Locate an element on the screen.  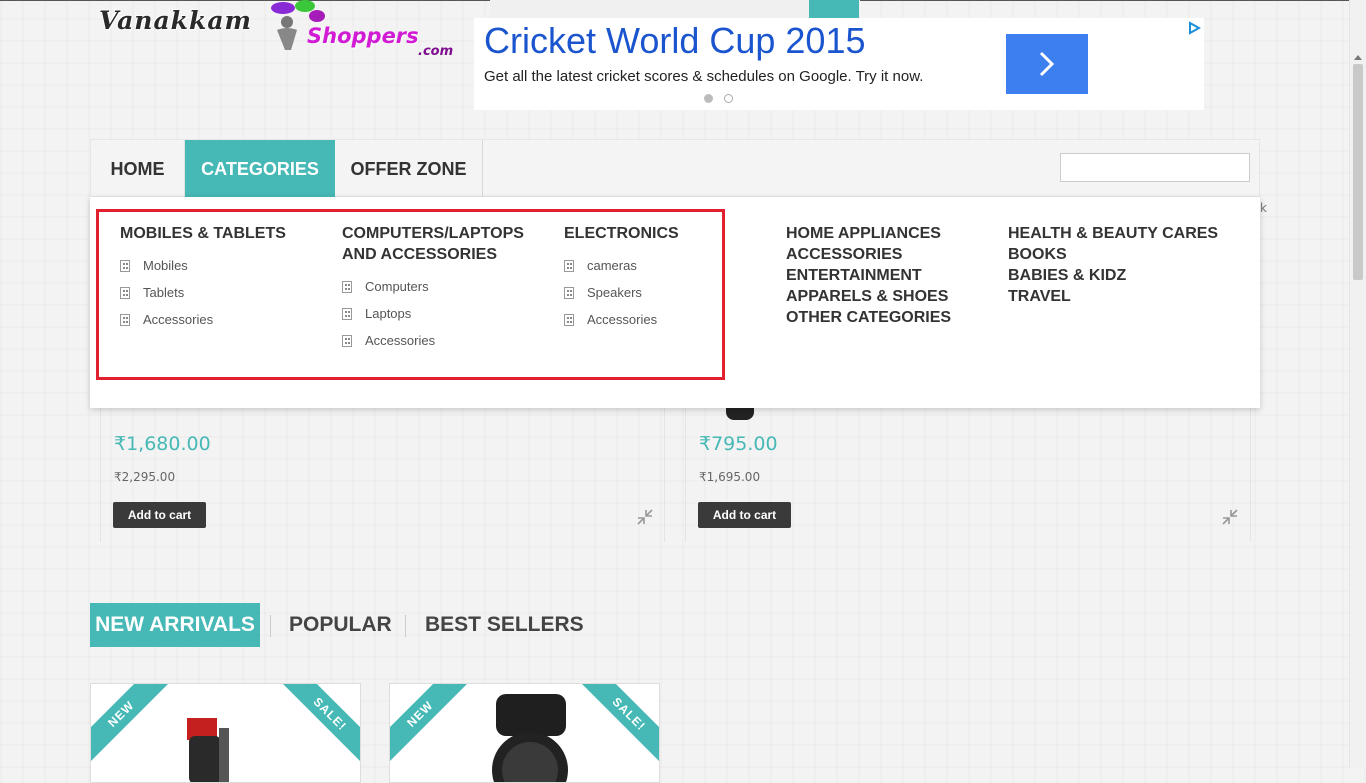
site-logo: Vanakkam Shoppers .com is located at coordinates (280, 35).